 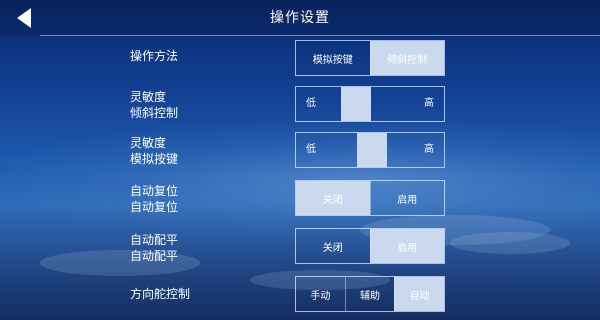 I want to click on sensitivity-keys-slider: 低 高, so click(x=370, y=150).